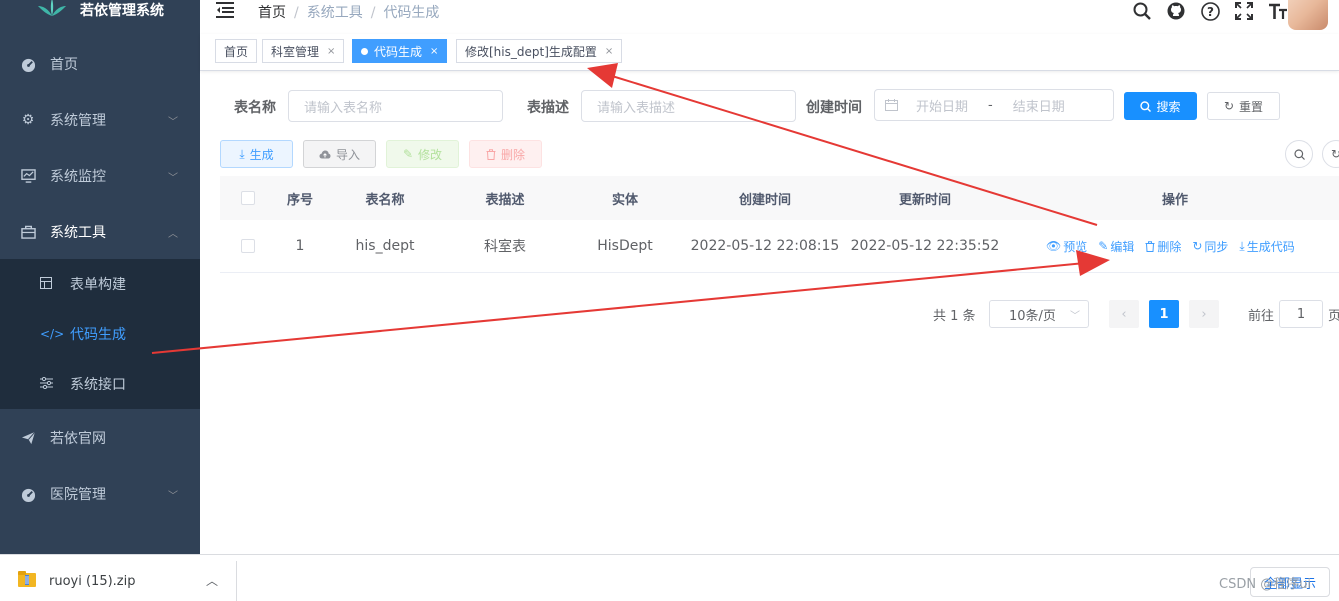 Image resolution: width=1339 pixels, height=601 pixels. What do you see at coordinates (78, 121) in the screenshot?
I see `sidebar-item-label: 系统管理` at bounding box center [78, 121].